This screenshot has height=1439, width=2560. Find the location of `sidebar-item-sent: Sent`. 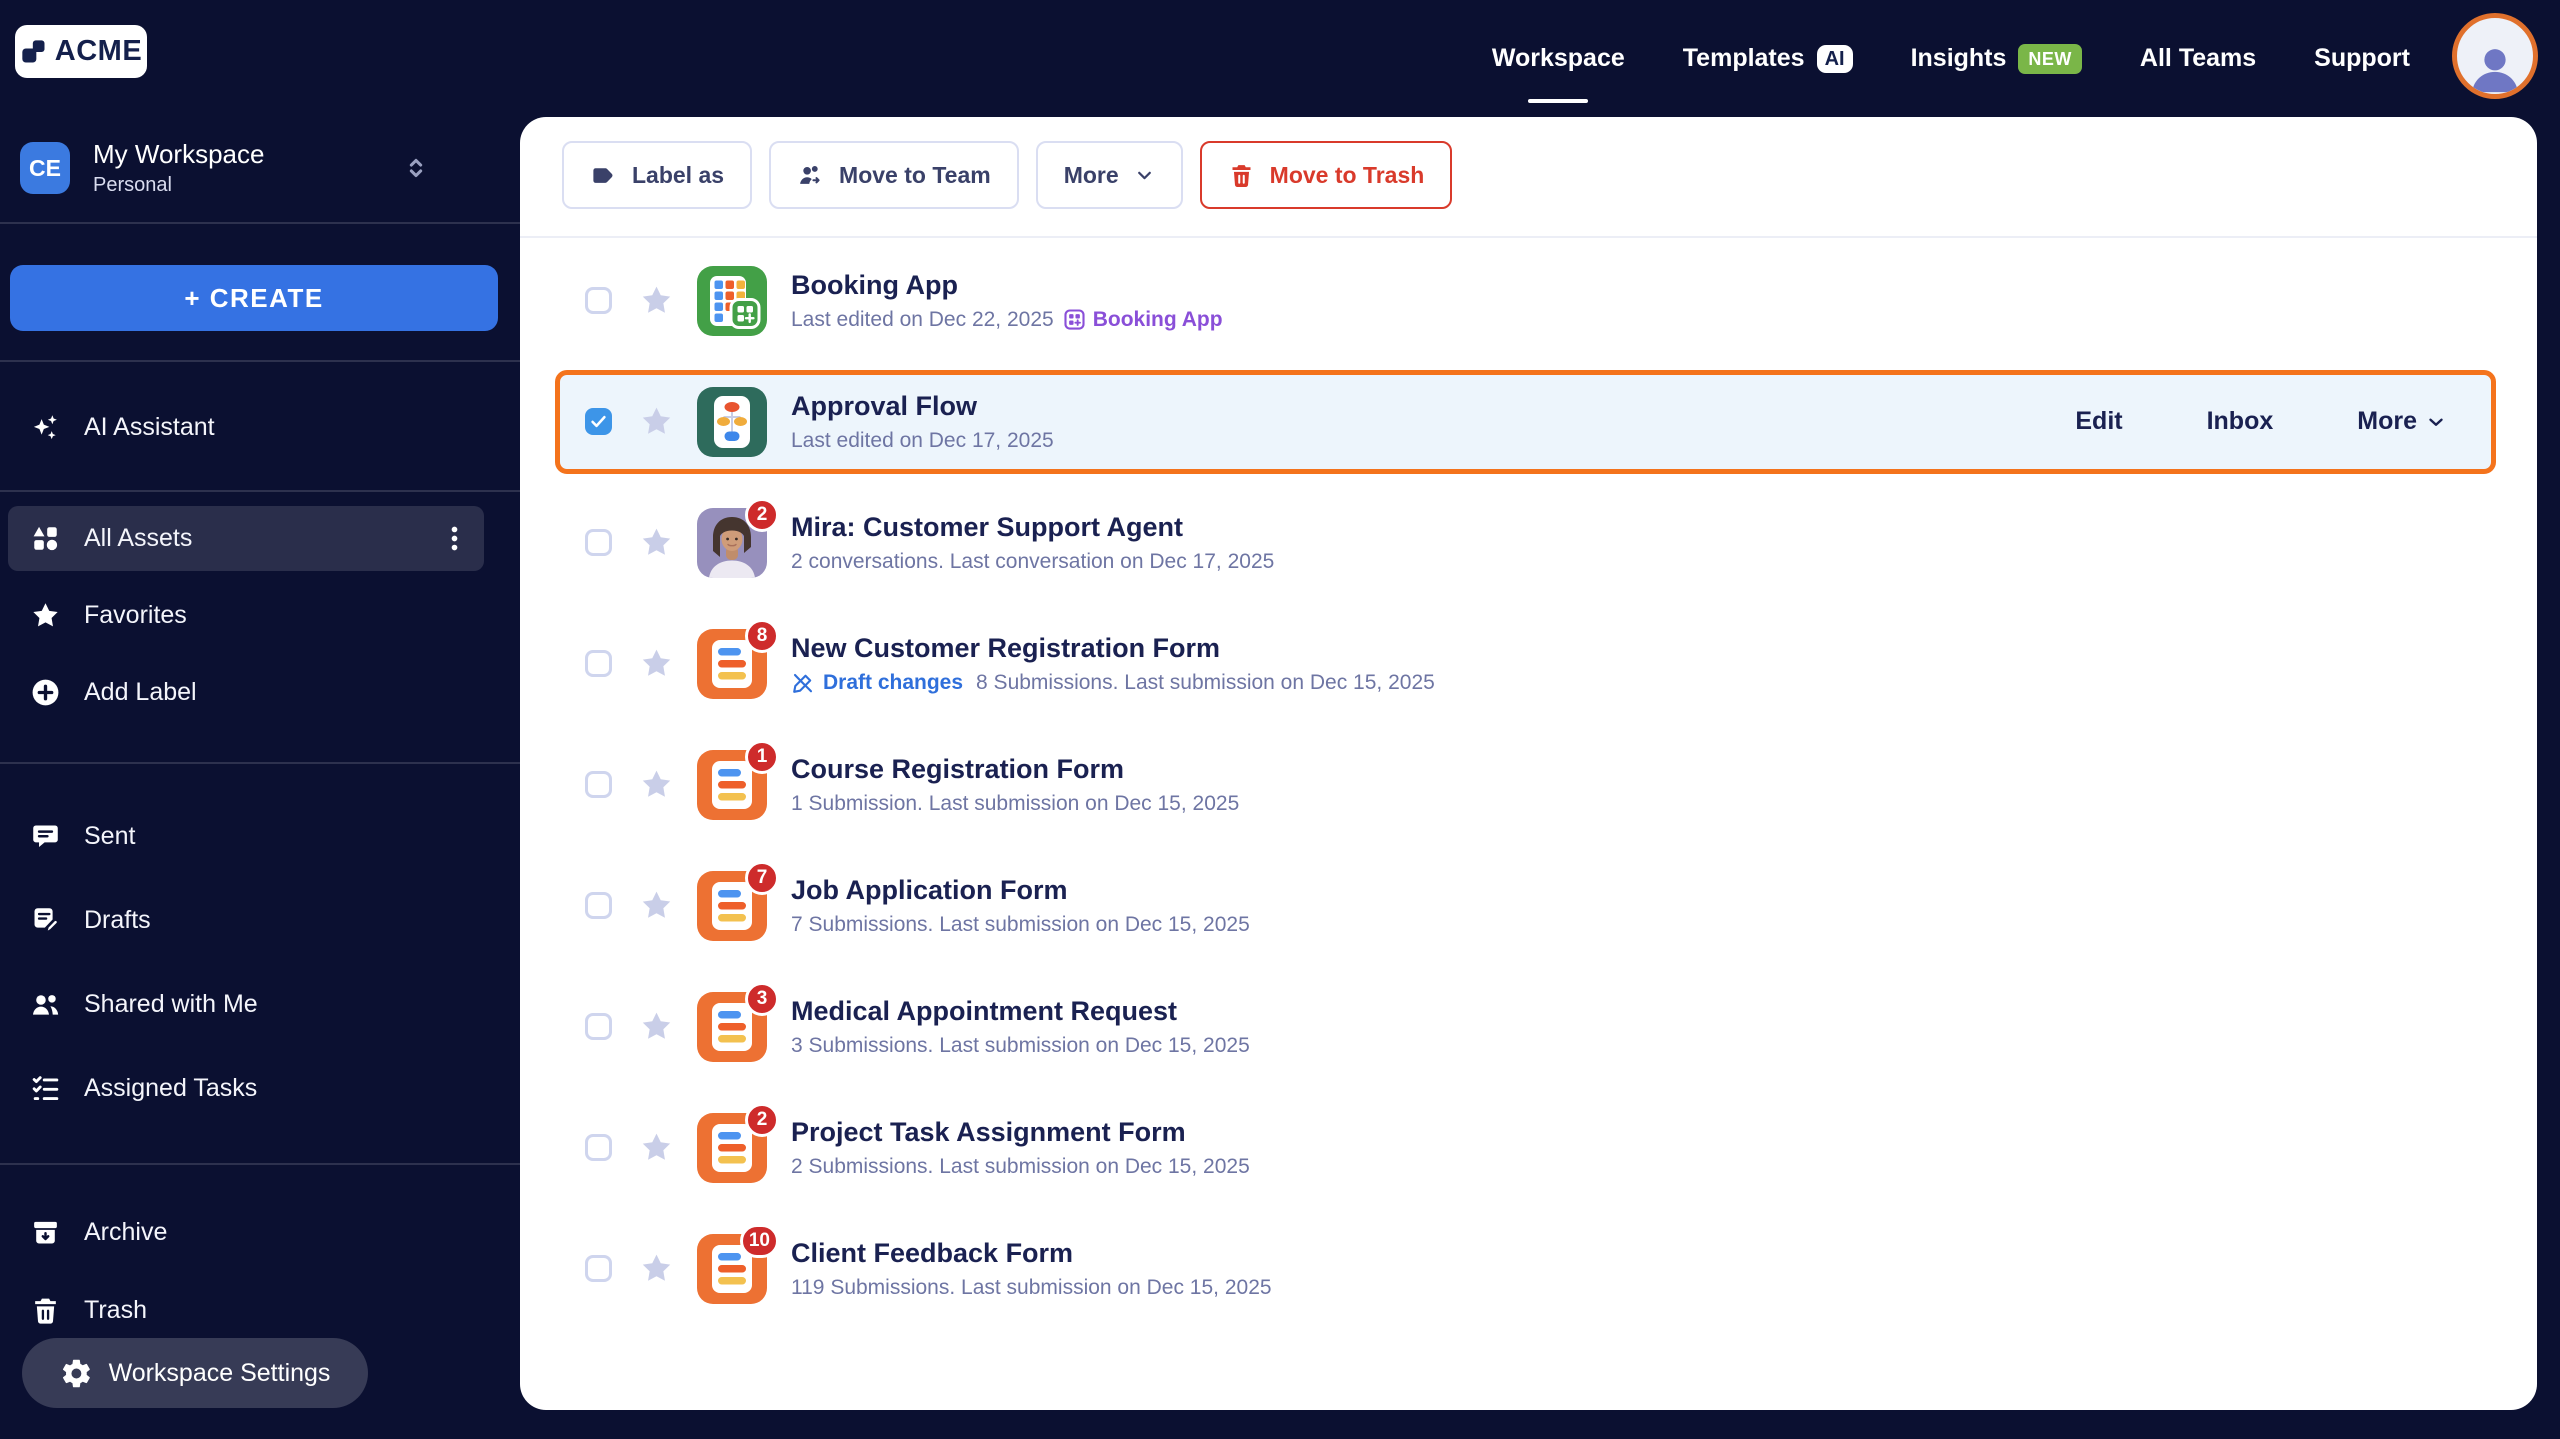

sidebar-item-sent: Sent is located at coordinates (246, 836).